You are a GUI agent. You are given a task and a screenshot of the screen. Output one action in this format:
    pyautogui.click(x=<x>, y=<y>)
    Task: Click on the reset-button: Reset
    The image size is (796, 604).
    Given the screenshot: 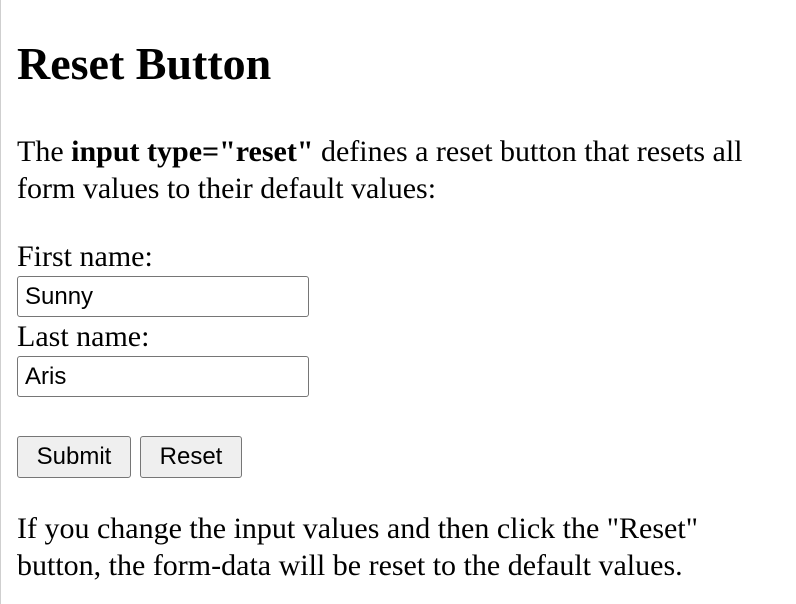 What is the action you would take?
    pyautogui.click(x=191, y=457)
    